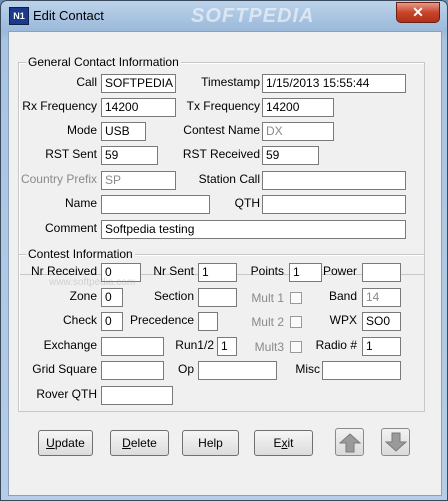 This screenshot has height=501, width=448. I want to click on qth-label: QTH, so click(247, 203).